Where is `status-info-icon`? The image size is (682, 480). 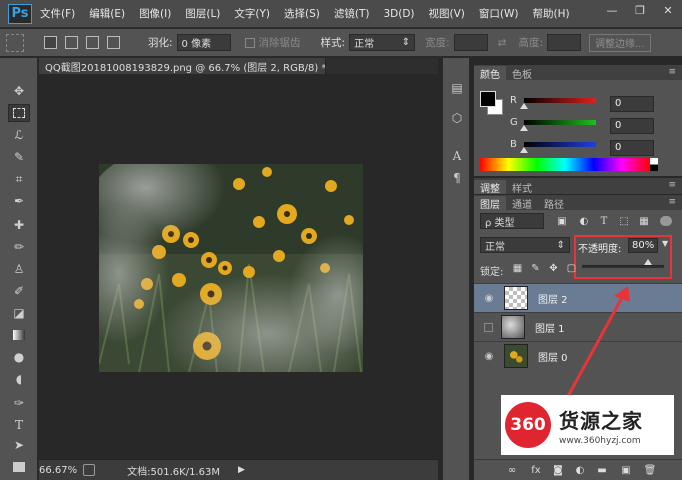 status-info-icon is located at coordinates (89, 470).